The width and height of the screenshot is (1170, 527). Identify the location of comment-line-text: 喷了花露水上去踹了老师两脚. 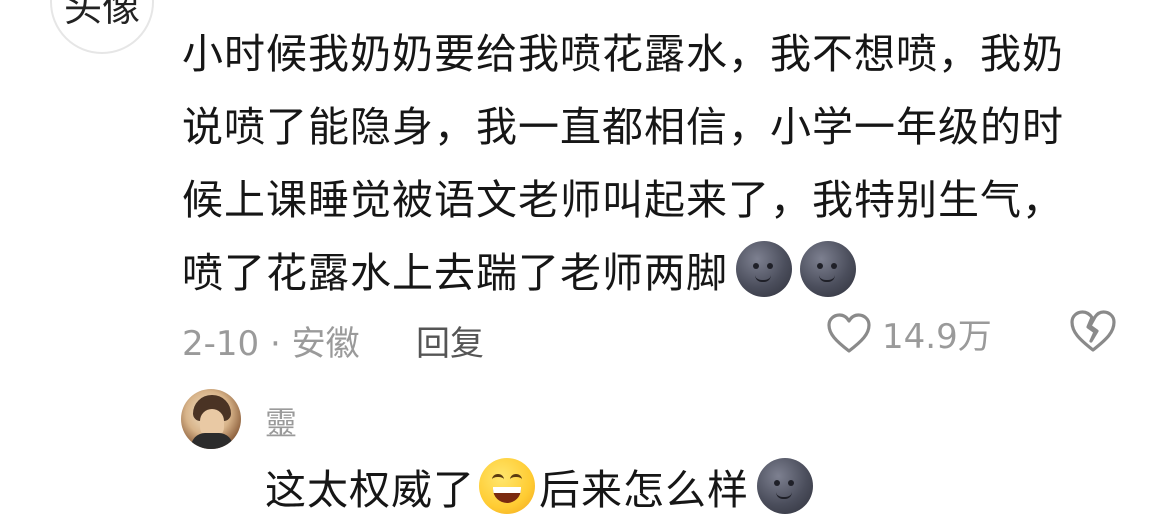
(455, 273).